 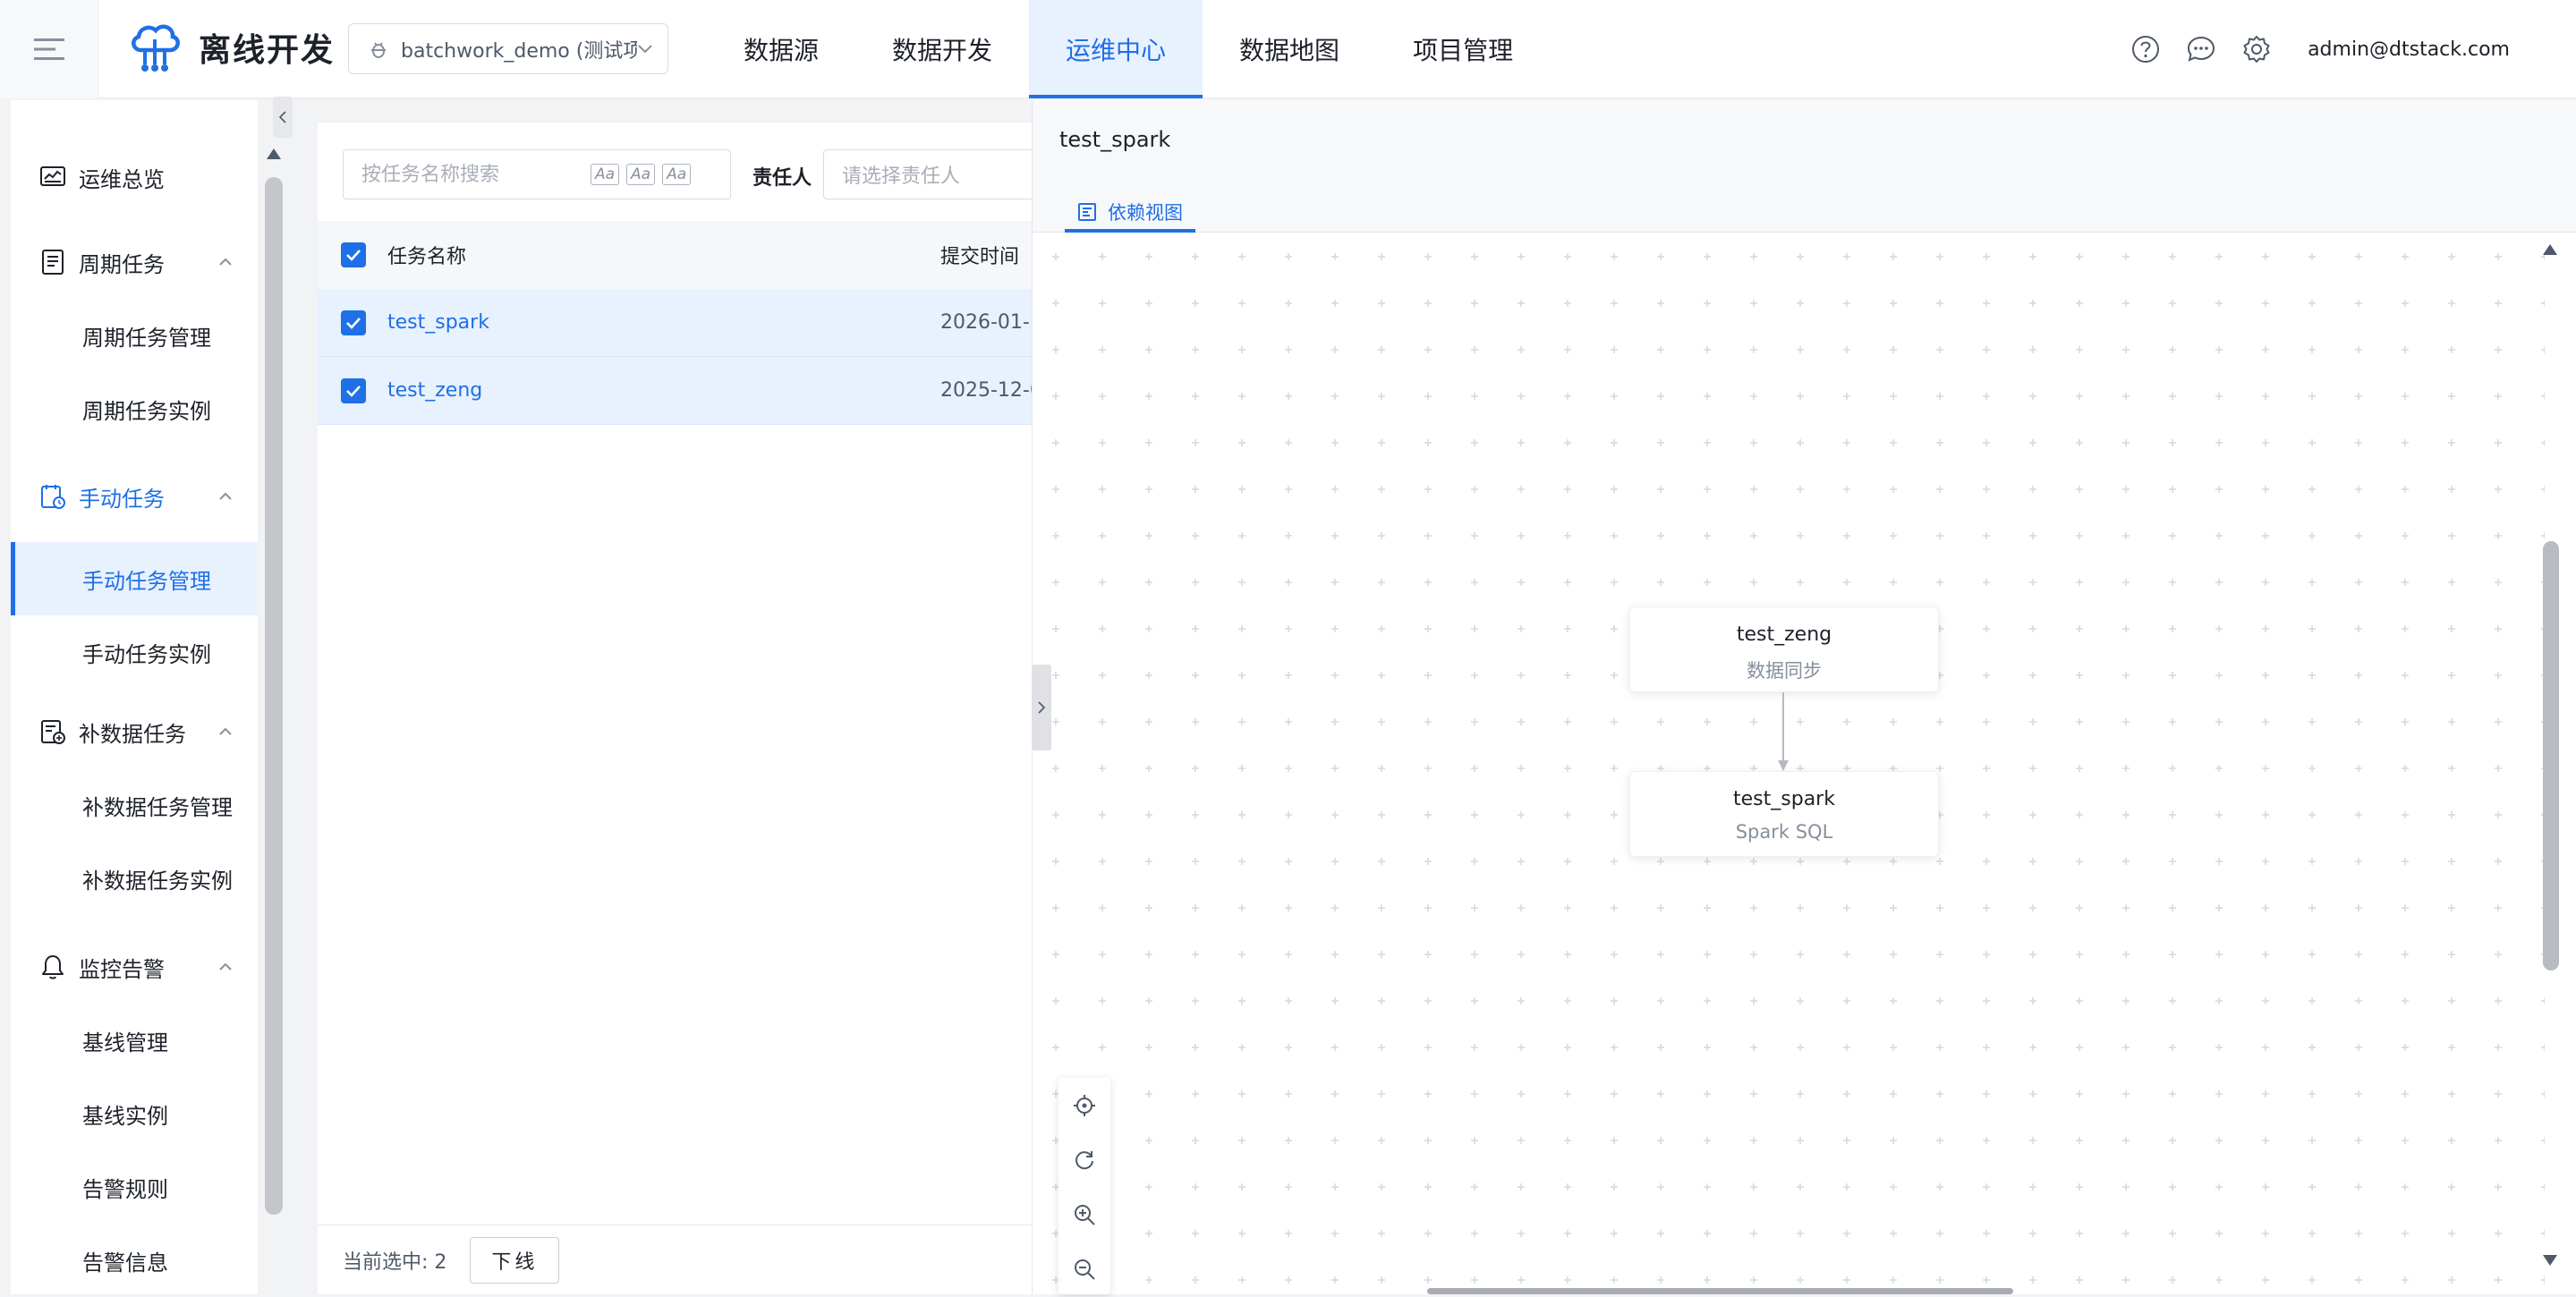 I want to click on cloud-logo-icon, so click(x=156, y=48).